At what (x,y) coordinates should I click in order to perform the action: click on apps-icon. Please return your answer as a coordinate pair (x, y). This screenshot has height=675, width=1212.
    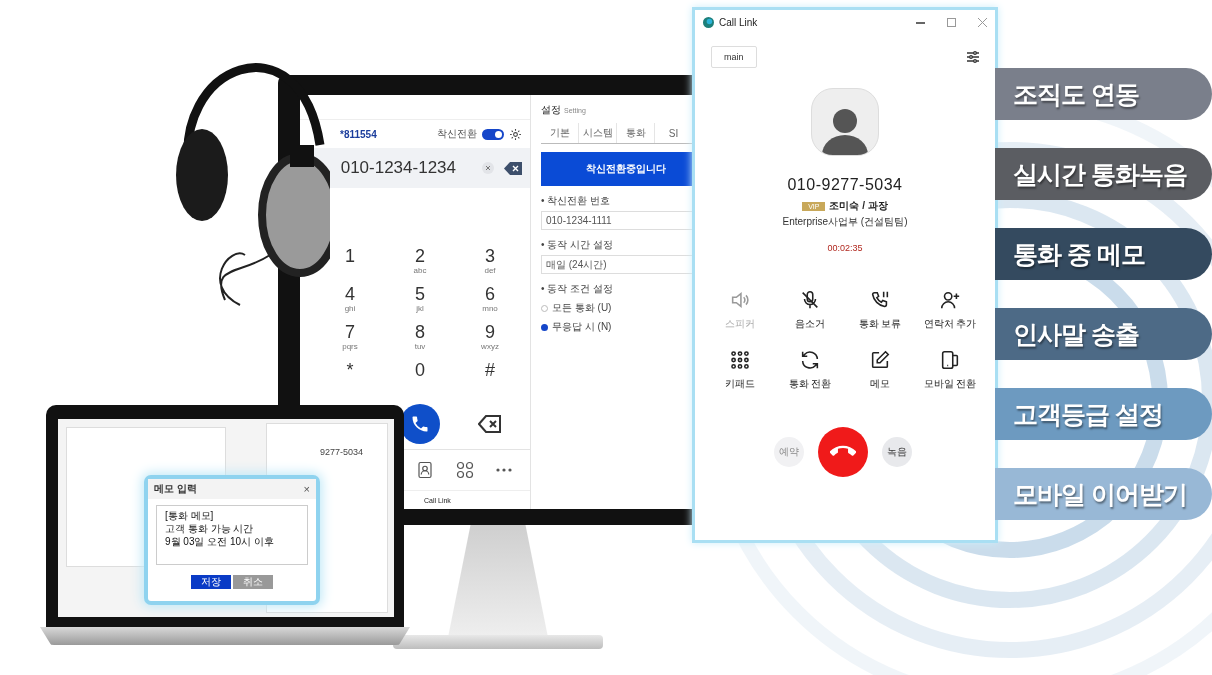
    Looking at the image, I should click on (465, 470).